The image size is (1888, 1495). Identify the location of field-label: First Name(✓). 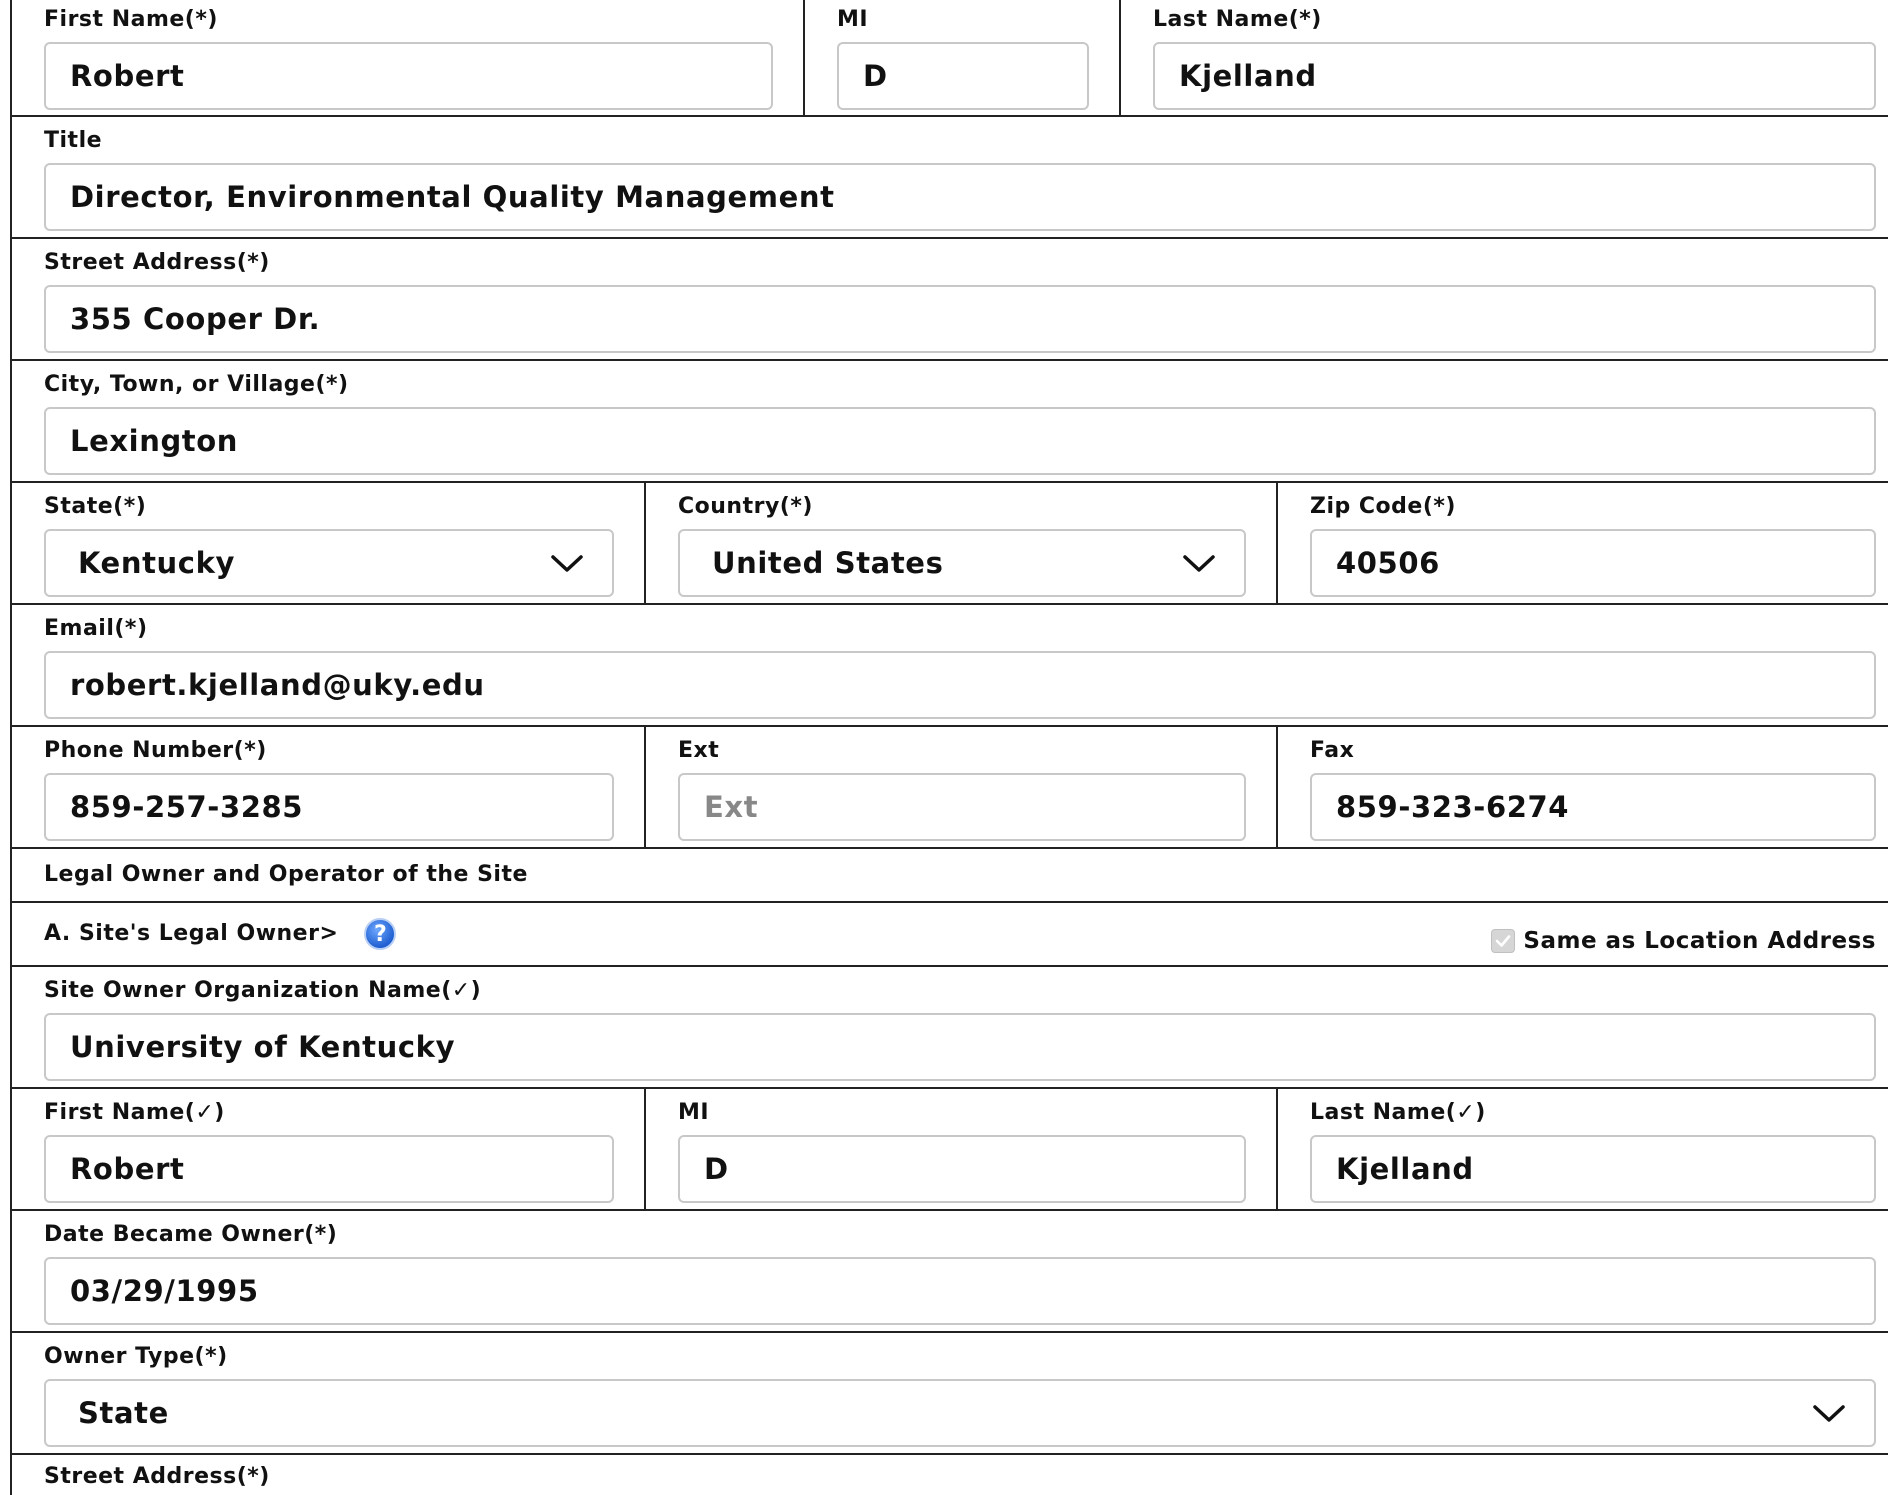
(134, 1112).